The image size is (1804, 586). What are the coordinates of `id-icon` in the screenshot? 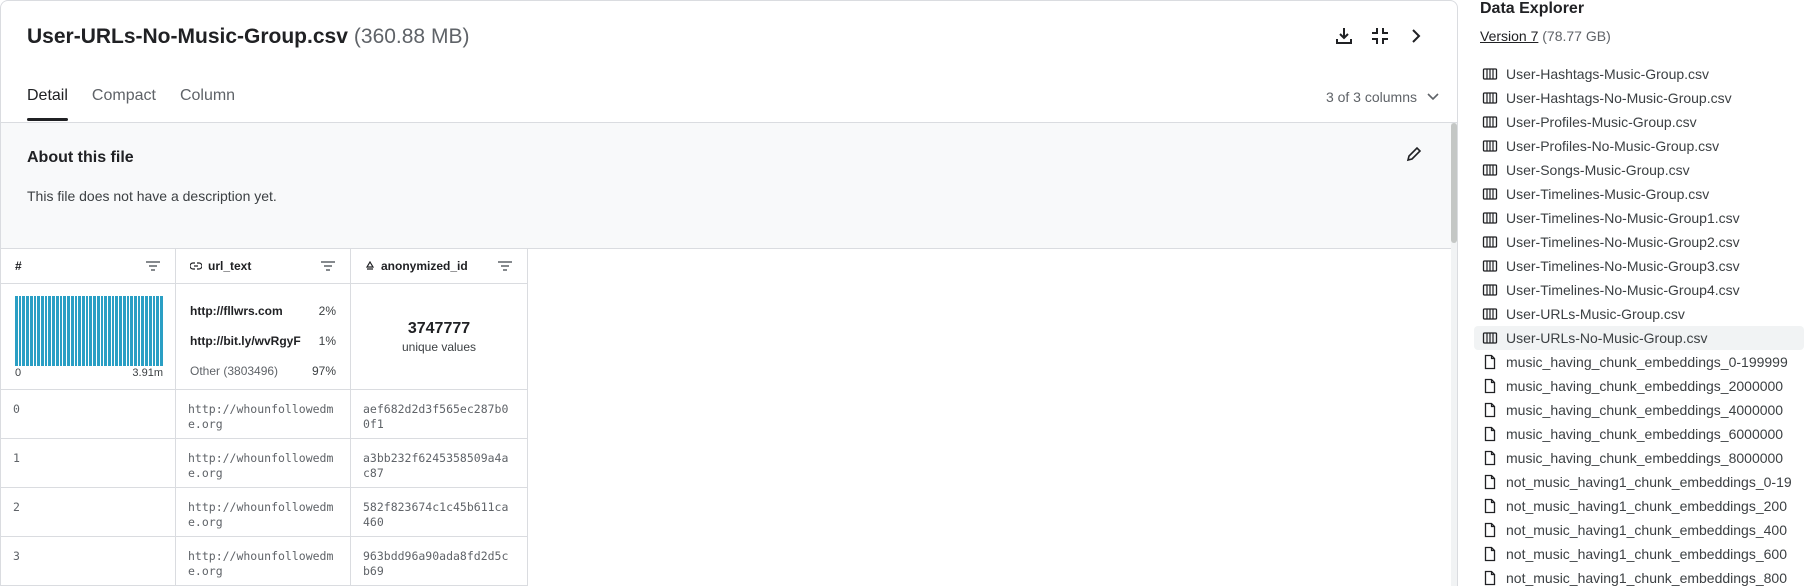 It's located at (370, 265).